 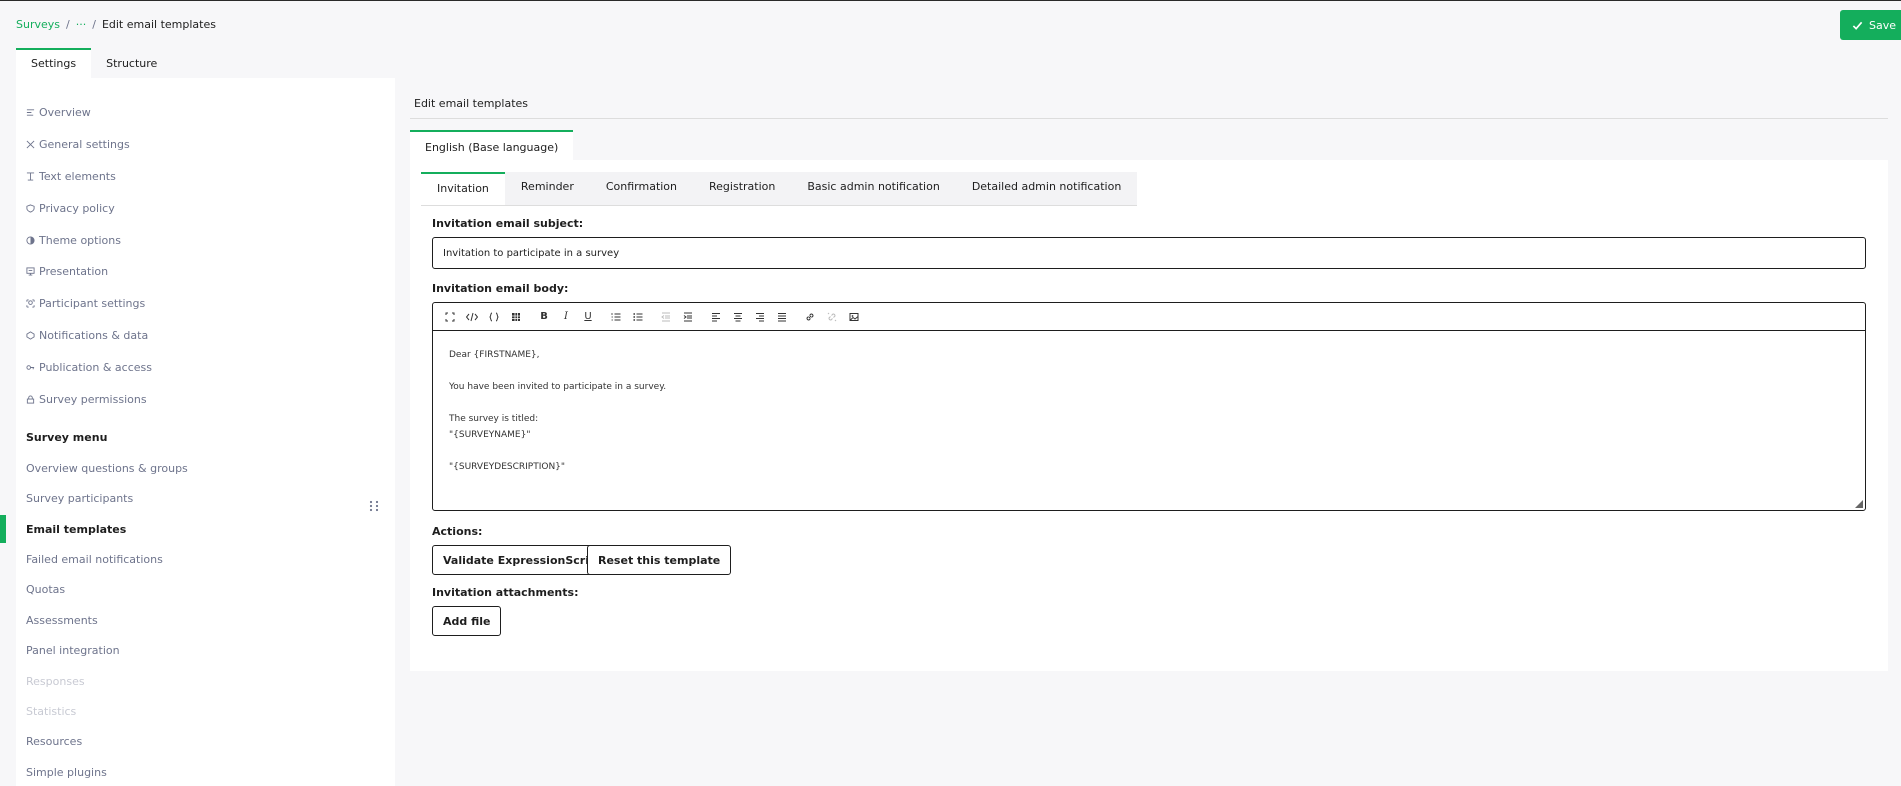 What do you see at coordinates (55, 681) in the screenshot?
I see `menu-item-responses: Responses` at bounding box center [55, 681].